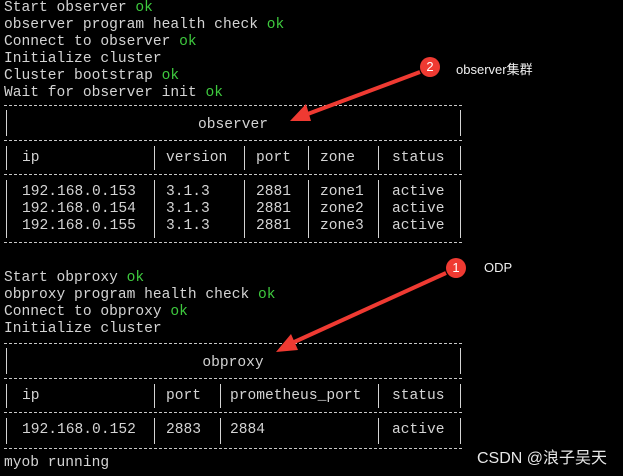 This screenshot has width=623, height=476. What do you see at coordinates (430, 67) in the screenshot?
I see `annotation-badge: 2` at bounding box center [430, 67].